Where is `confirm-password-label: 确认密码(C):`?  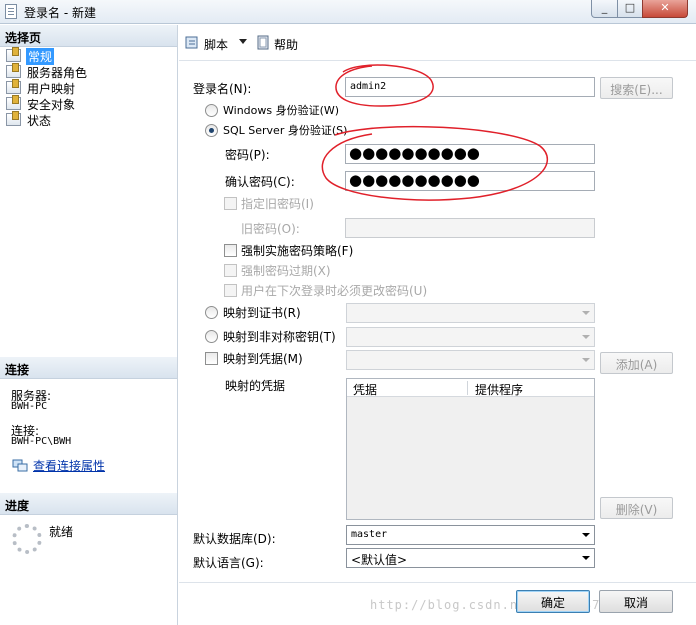 confirm-password-label: 确认密码(C): is located at coordinates (260, 182).